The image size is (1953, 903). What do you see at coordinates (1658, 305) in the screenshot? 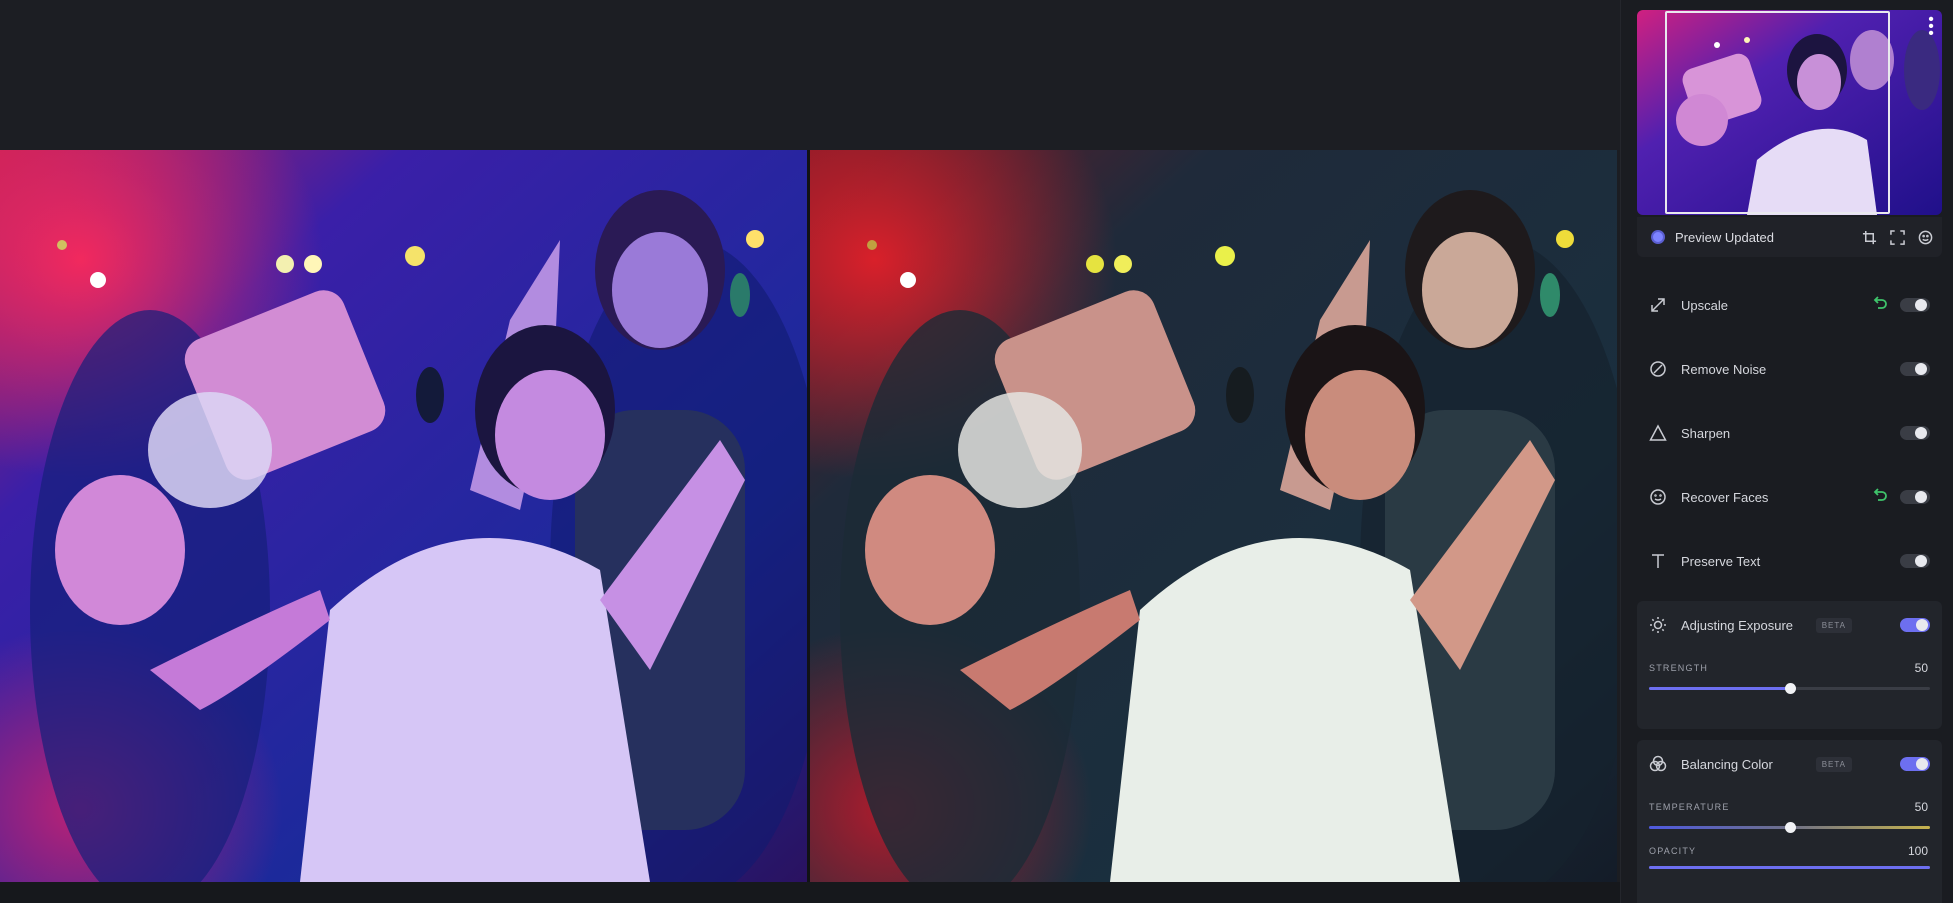
I see `upscale-arrows-icon` at bounding box center [1658, 305].